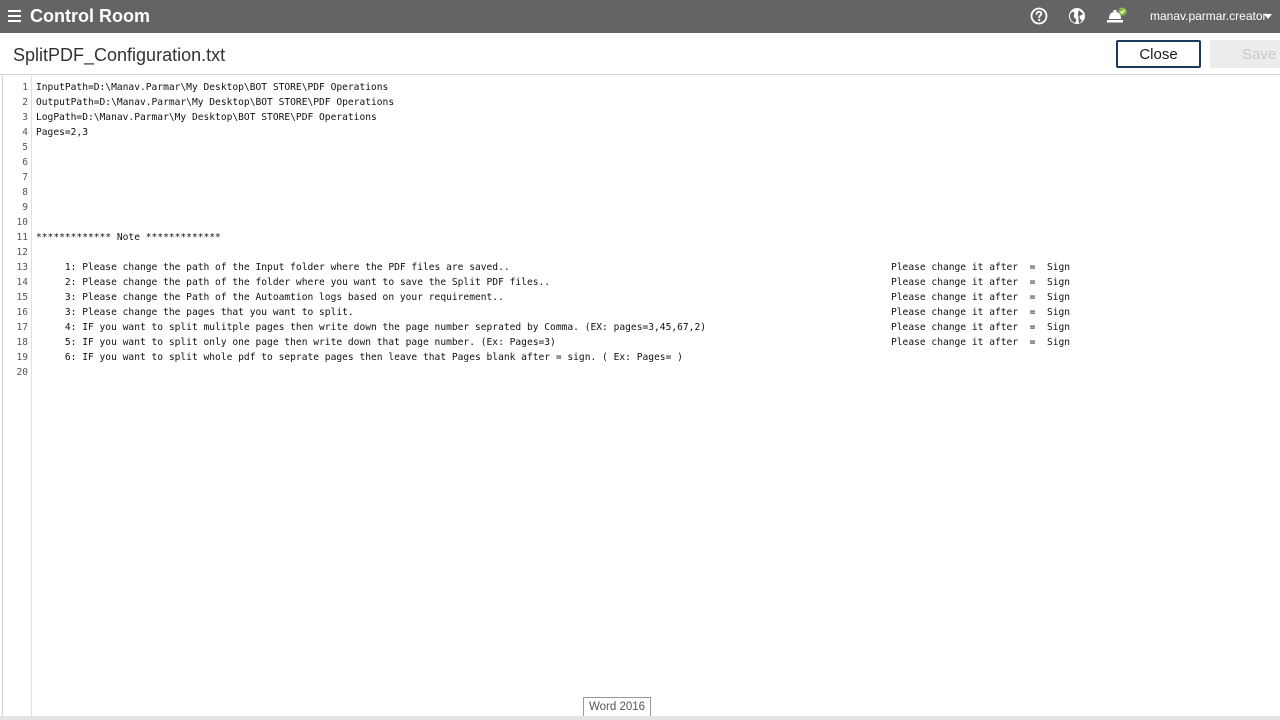 The image size is (1280, 720). What do you see at coordinates (22, 357) in the screenshot?
I see `line-number: 19` at bounding box center [22, 357].